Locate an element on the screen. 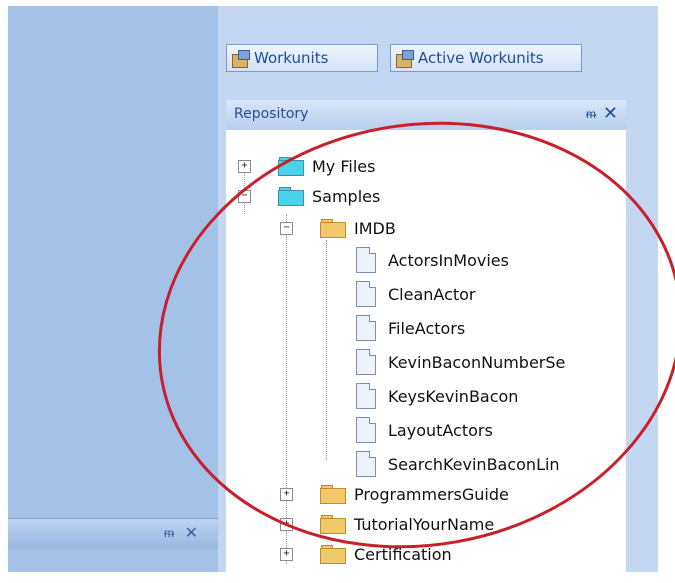  tab-label: Workunits is located at coordinates (291, 58).